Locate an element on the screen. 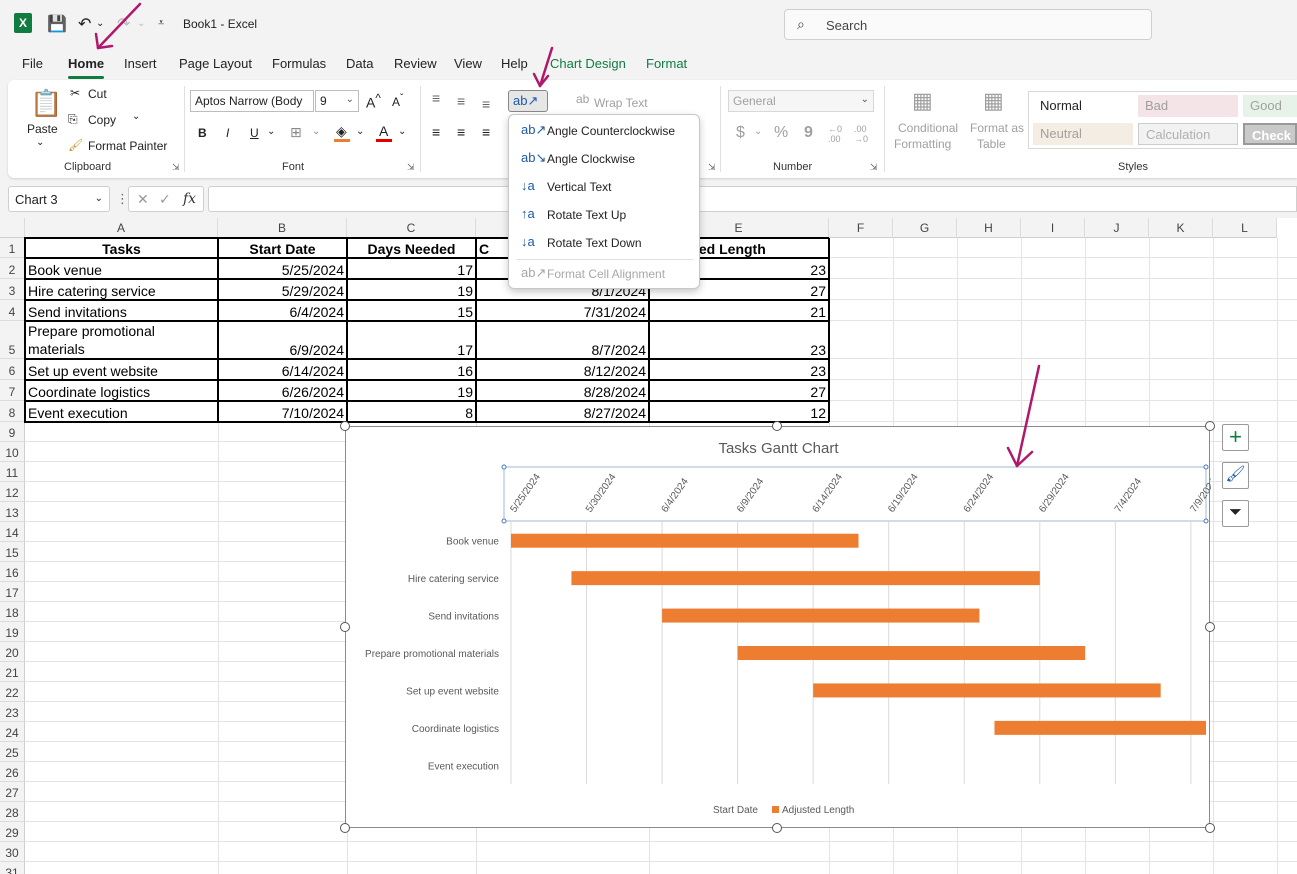  row-header-15: 15 is located at coordinates (12, 552).